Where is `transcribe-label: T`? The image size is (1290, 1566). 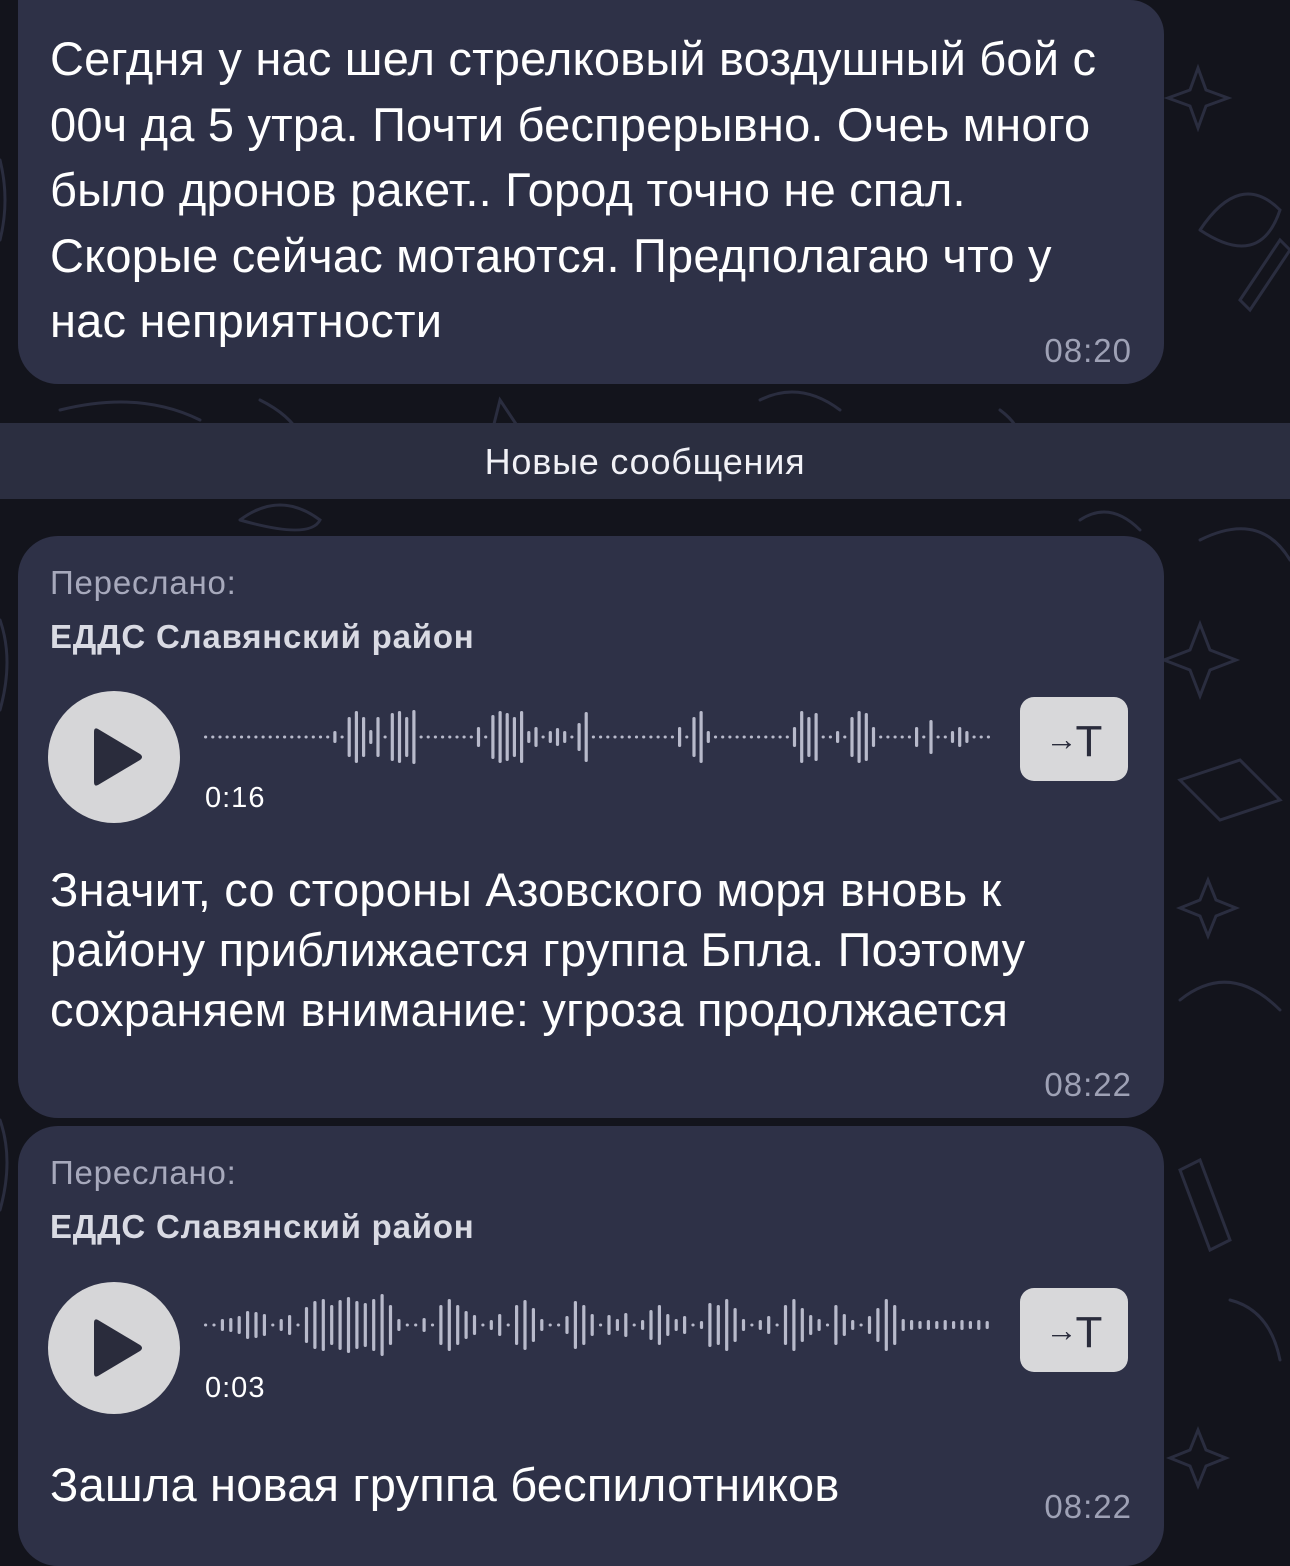
transcribe-label: T is located at coordinates (1089, 741).